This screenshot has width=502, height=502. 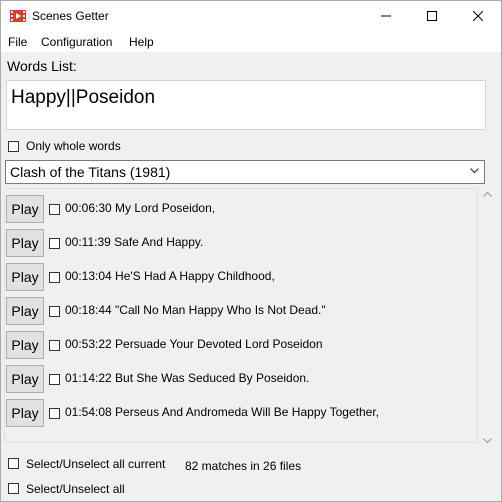 What do you see at coordinates (243, 466) in the screenshot?
I see `match-count: 82 matches in 26 files` at bounding box center [243, 466].